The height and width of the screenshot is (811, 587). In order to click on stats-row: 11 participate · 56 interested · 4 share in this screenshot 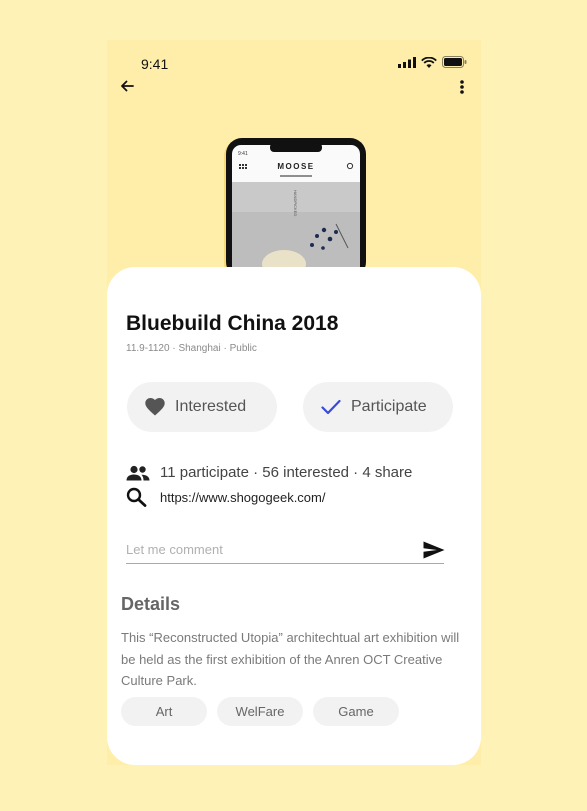, I will do `click(269, 472)`.